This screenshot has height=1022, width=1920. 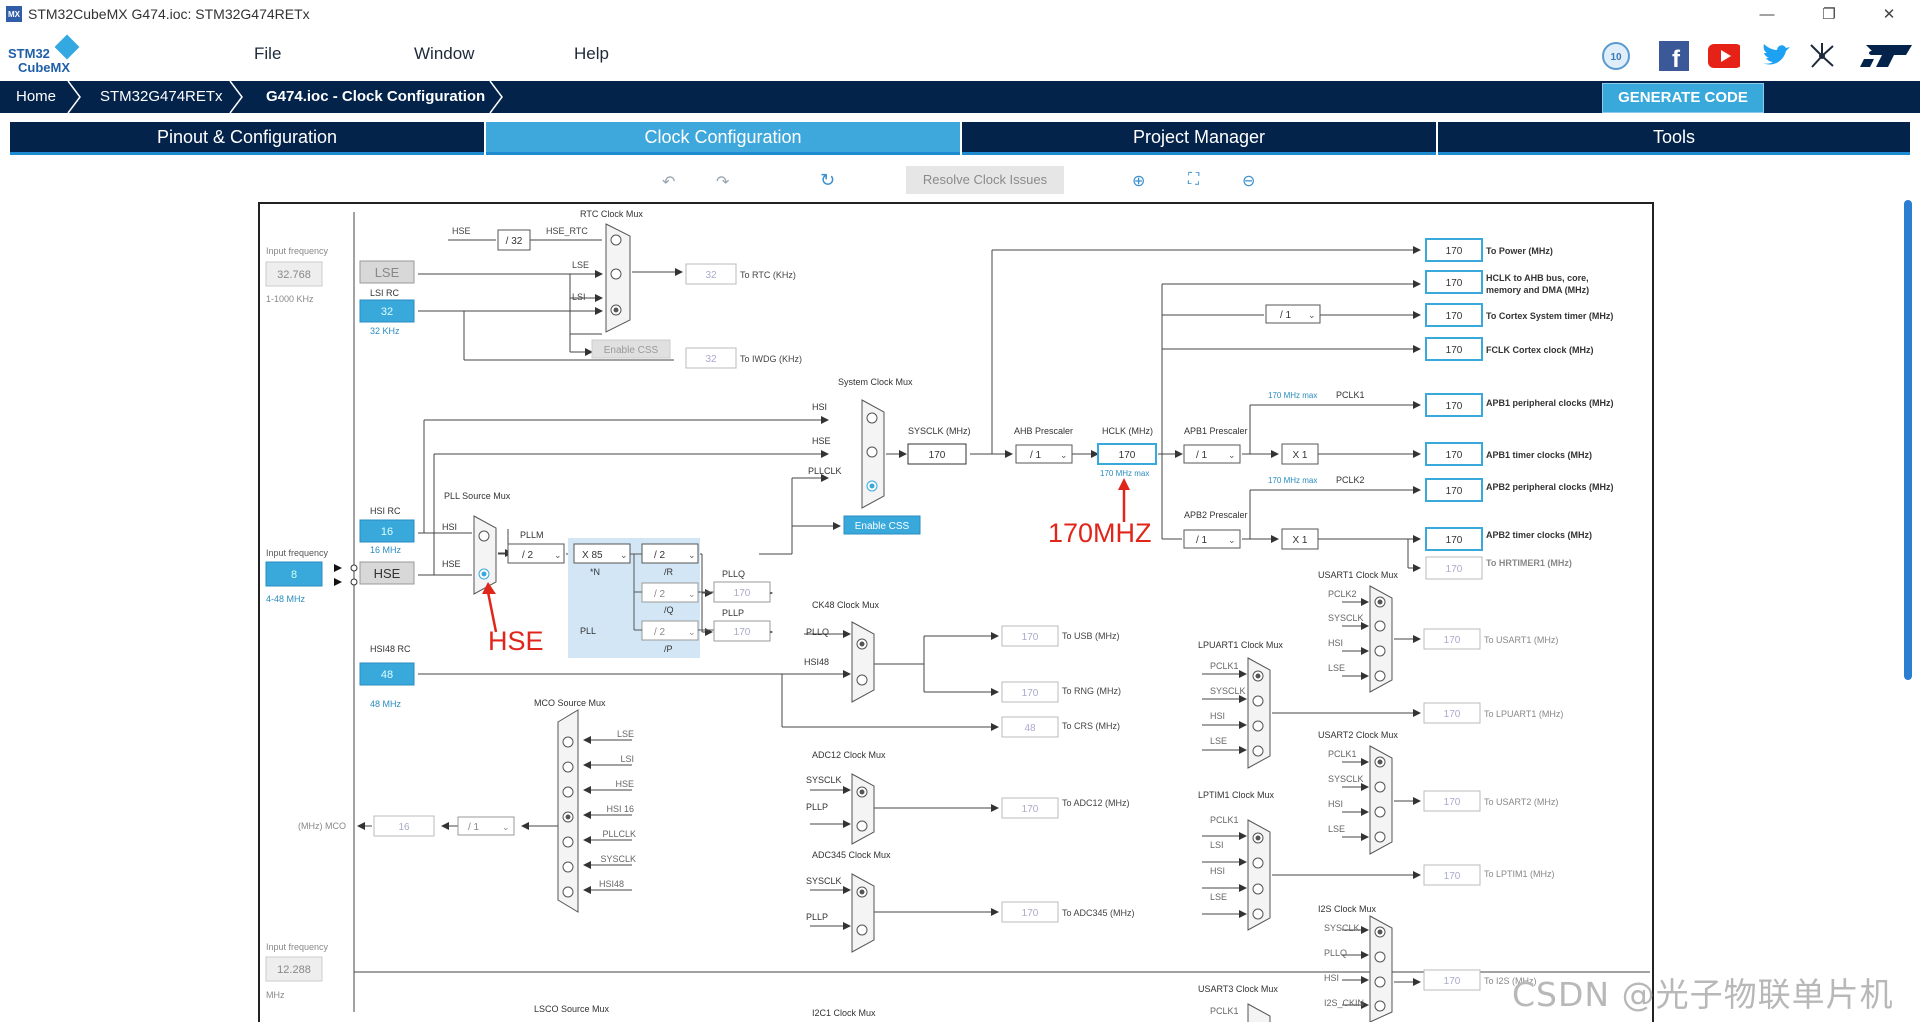 What do you see at coordinates (1822, 56) in the screenshot?
I see `network-share-icon` at bounding box center [1822, 56].